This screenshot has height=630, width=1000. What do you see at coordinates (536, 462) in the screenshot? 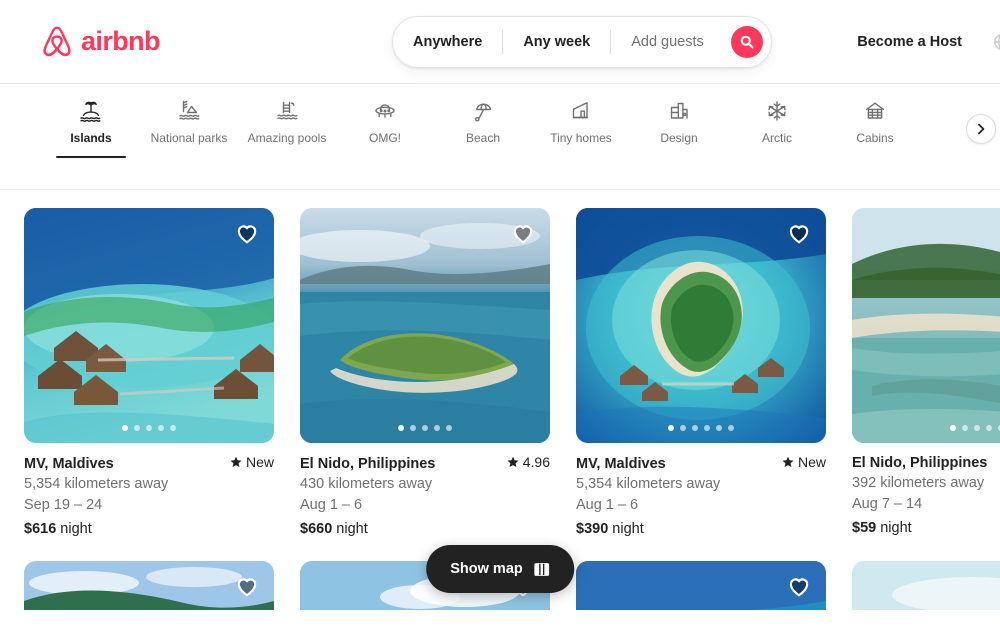
I see `rating-value: 4.96` at bounding box center [536, 462].